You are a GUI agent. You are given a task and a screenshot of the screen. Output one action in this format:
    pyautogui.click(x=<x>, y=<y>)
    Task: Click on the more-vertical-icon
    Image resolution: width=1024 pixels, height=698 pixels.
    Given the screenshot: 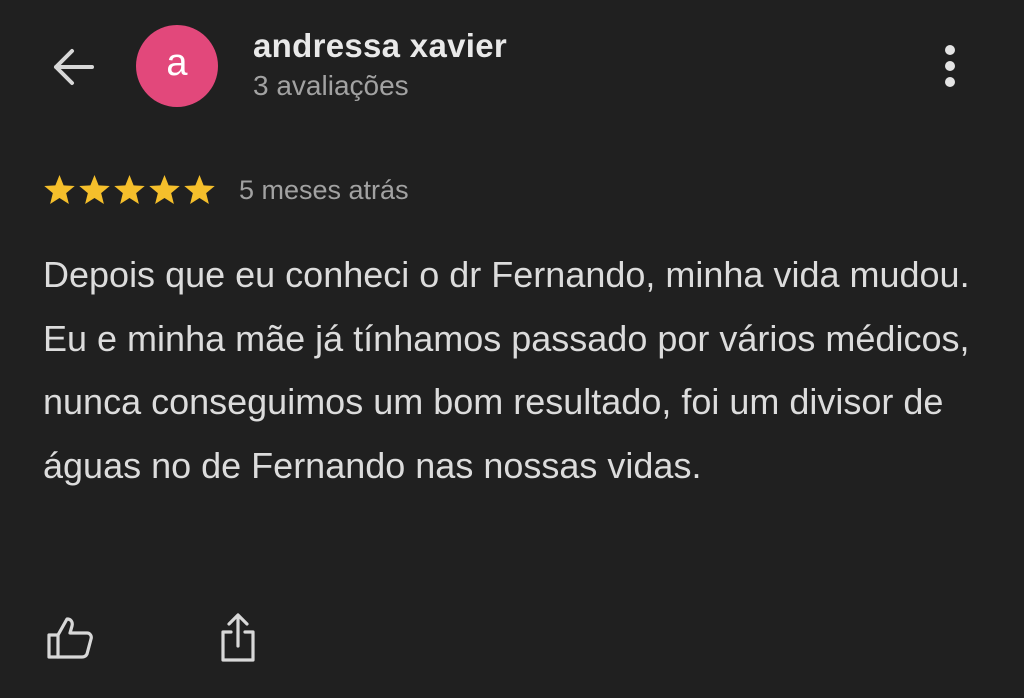 What is the action you would take?
    pyautogui.click(x=950, y=66)
    